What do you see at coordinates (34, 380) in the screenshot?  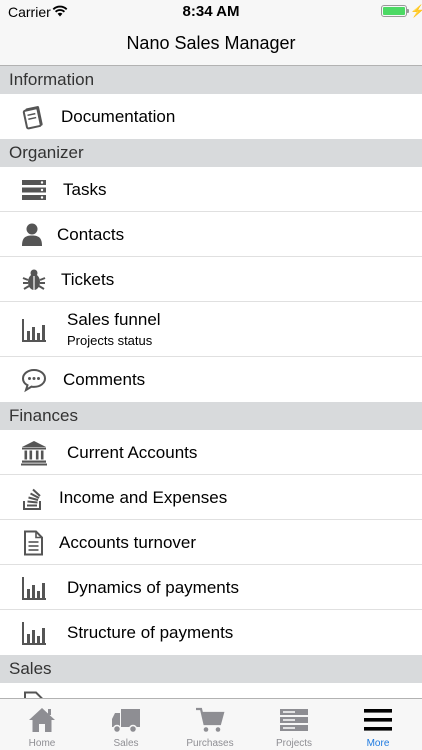 I see `speech-bubble-icon` at bounding box center [34, 380].